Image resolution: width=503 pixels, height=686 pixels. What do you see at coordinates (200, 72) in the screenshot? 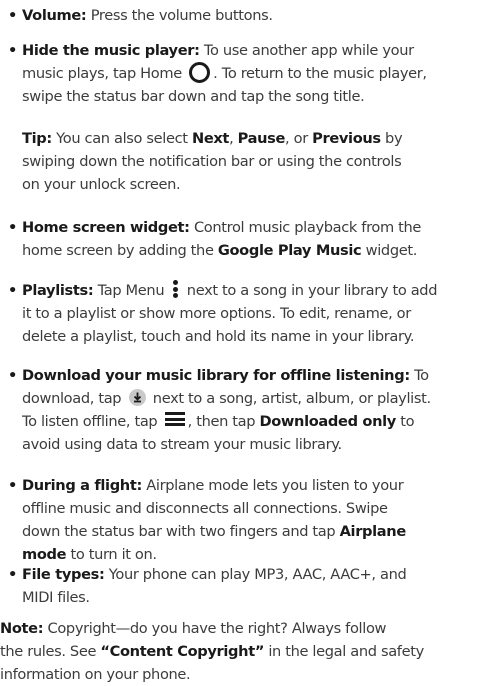
I see `home-icon` at bounding box center [200, 72].